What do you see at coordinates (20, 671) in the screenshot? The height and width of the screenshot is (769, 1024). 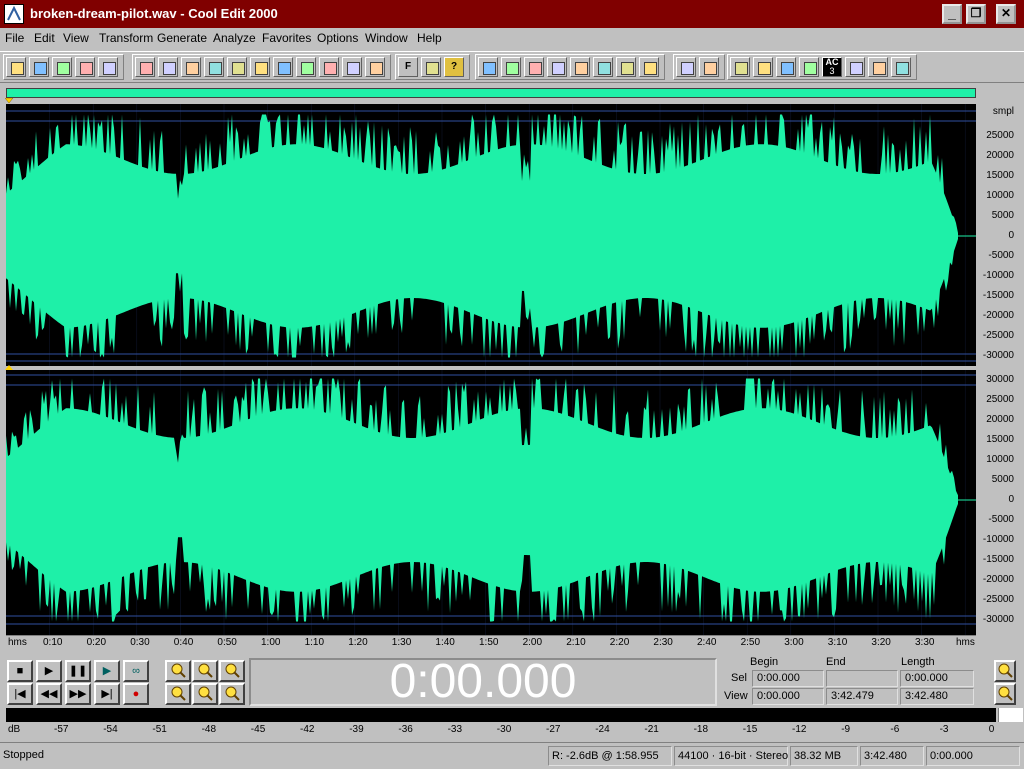 I see `stop-button: ■` at bounding box center [20, 671].